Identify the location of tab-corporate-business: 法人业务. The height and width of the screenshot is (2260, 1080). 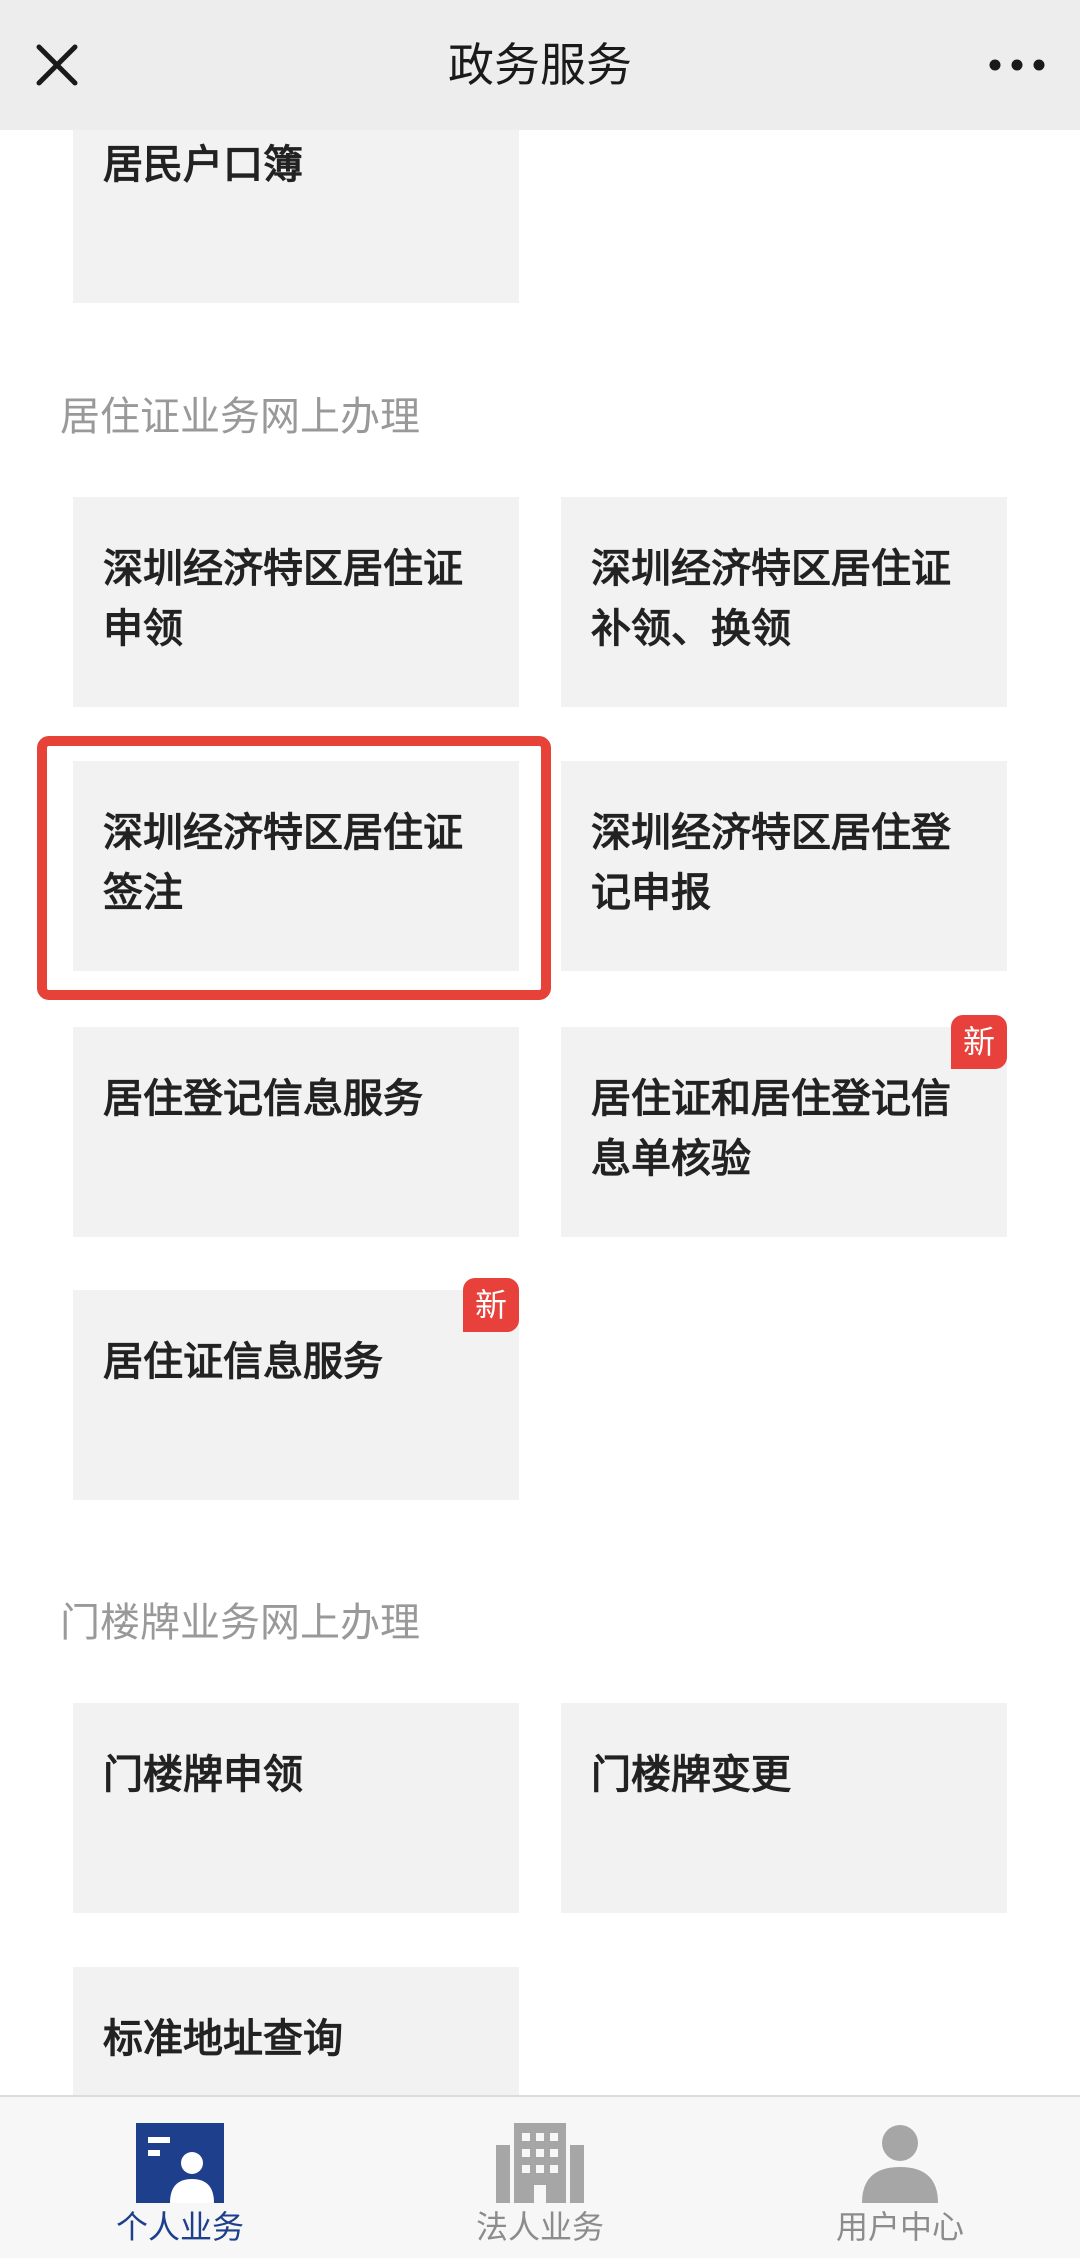
(540, 2178).